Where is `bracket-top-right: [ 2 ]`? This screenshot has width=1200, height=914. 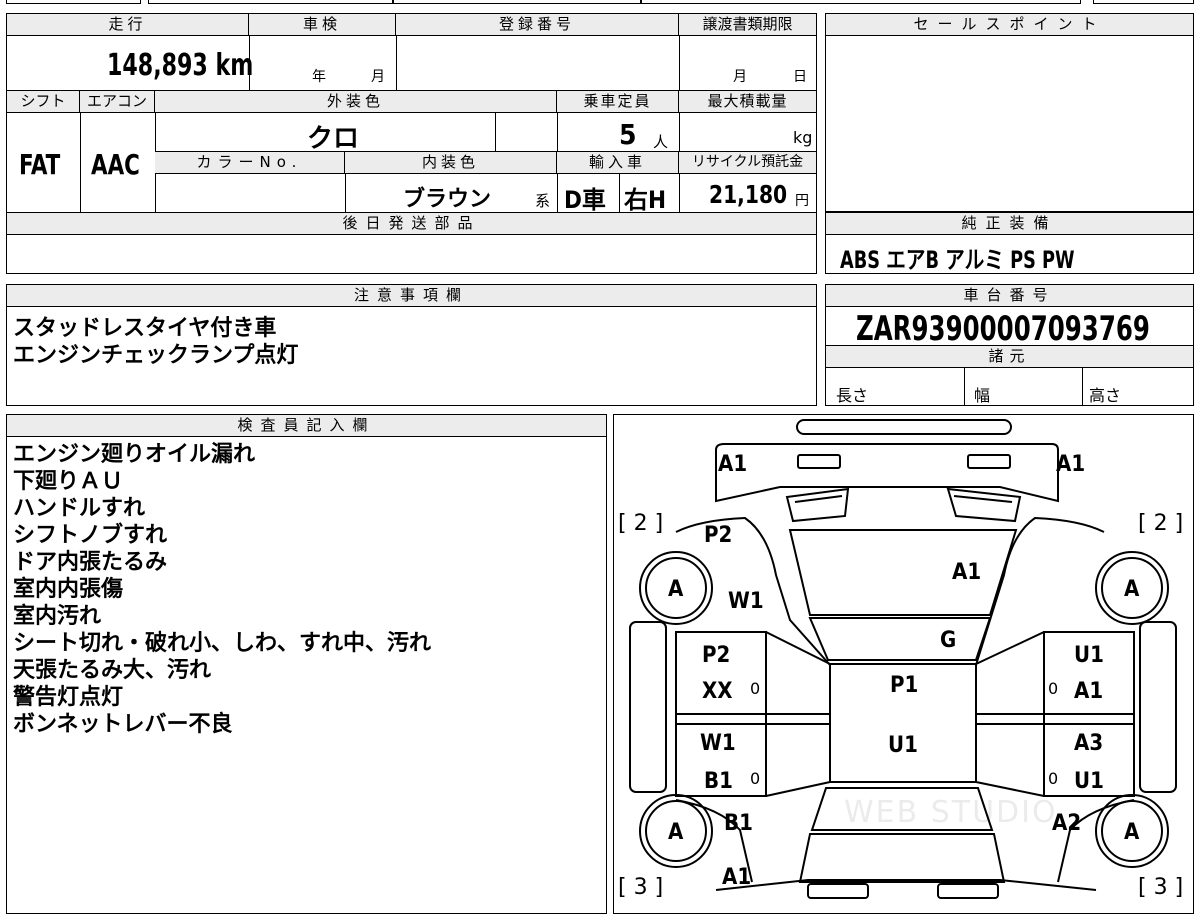
bracket-top-right: [ 2 ] is located at coordinates (1161, 523).